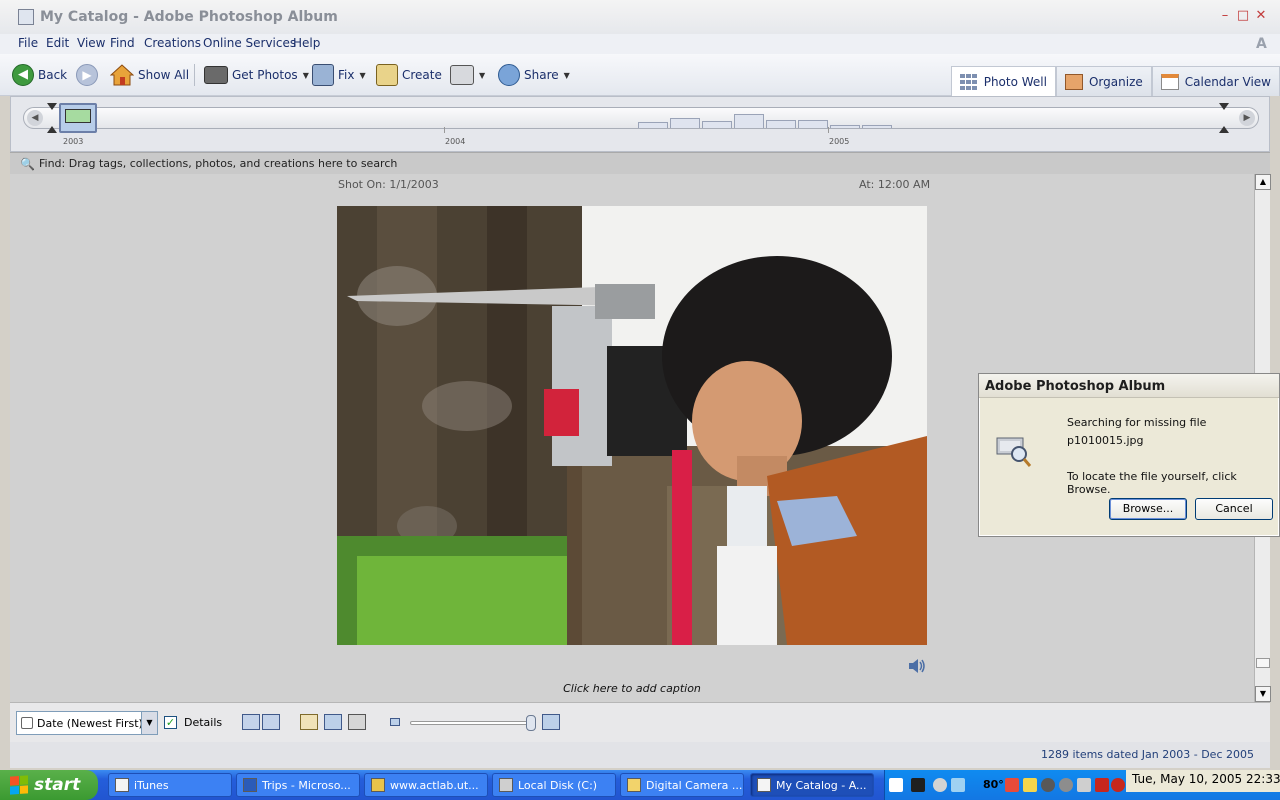 The image size is (1280, 800). I want to click on create-button: Create, so click(409, 75).